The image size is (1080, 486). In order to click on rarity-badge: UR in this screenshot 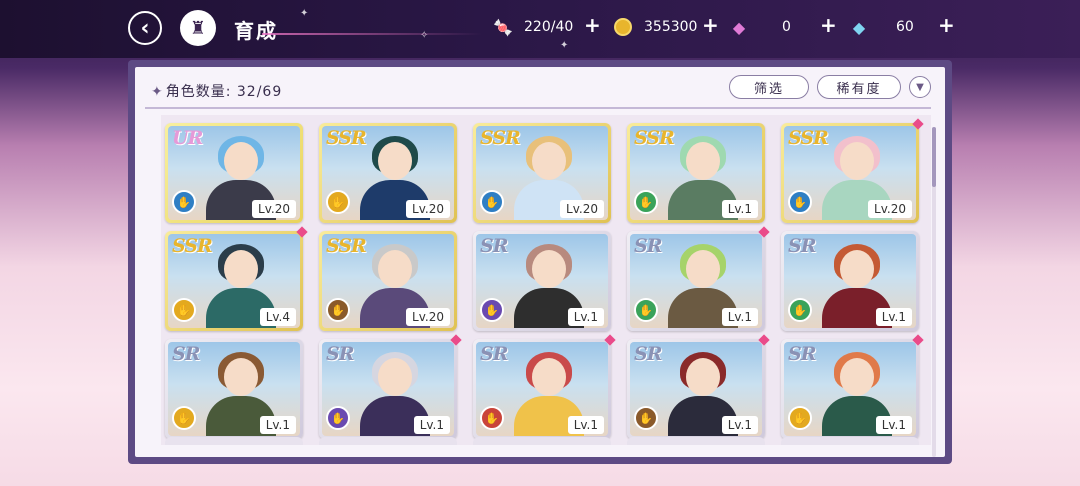, I will do `click(187, 138)`.